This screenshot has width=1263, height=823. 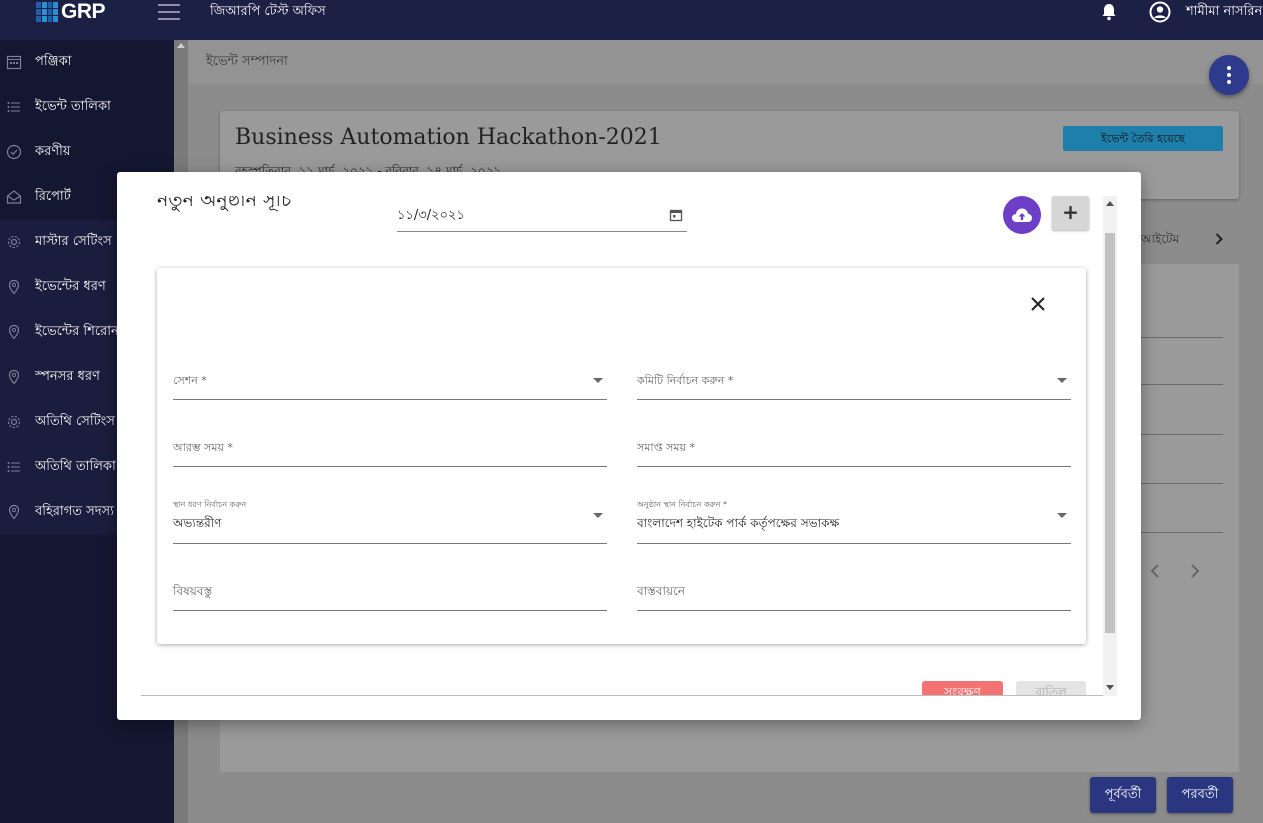 What do you see at coordinates (82, 331) in the screenshot?
I see `sidebar-item-label: ইভেন্টের শিরোনাম` at bounding box center [82, 331].